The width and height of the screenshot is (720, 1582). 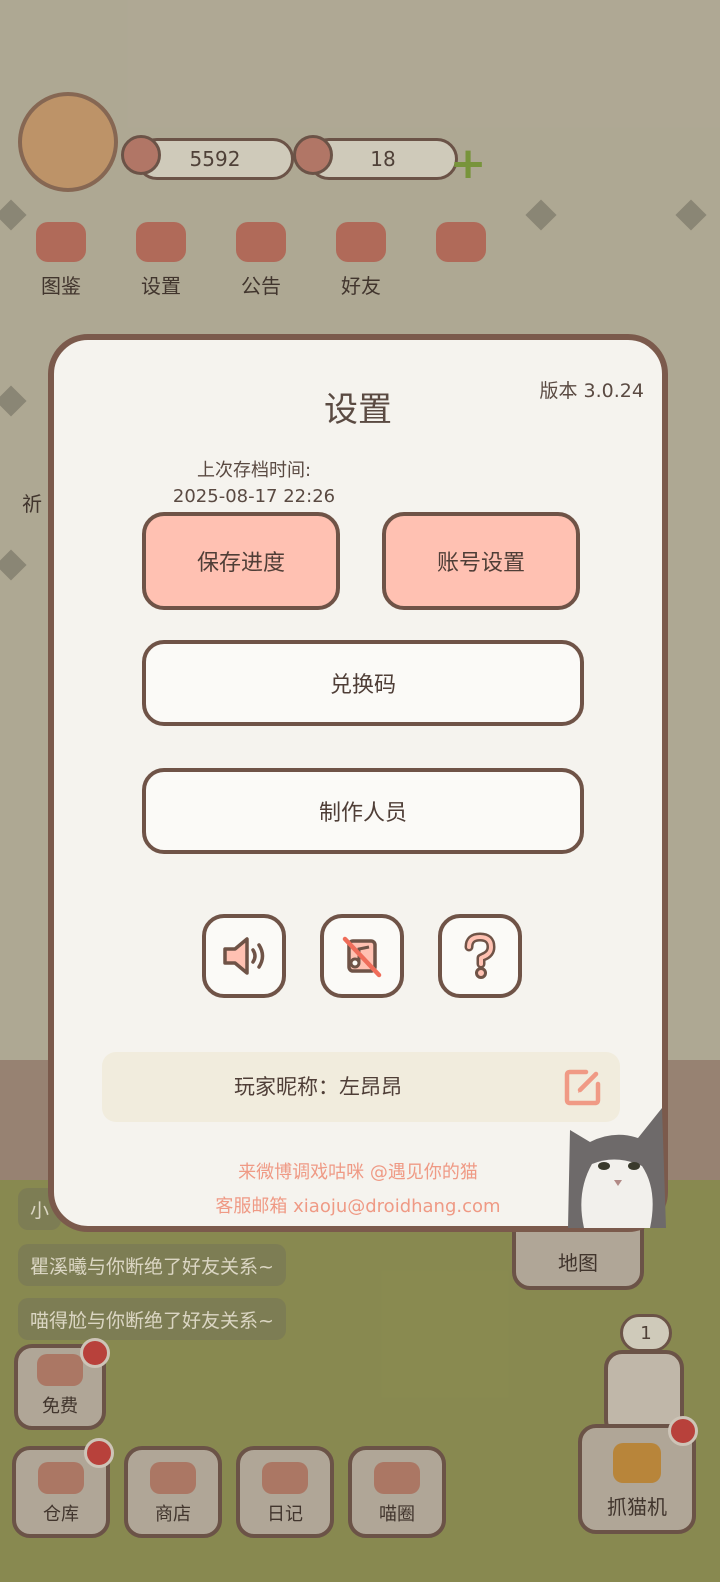 I want to click on music-off-icon, so click(x=362, y=957).